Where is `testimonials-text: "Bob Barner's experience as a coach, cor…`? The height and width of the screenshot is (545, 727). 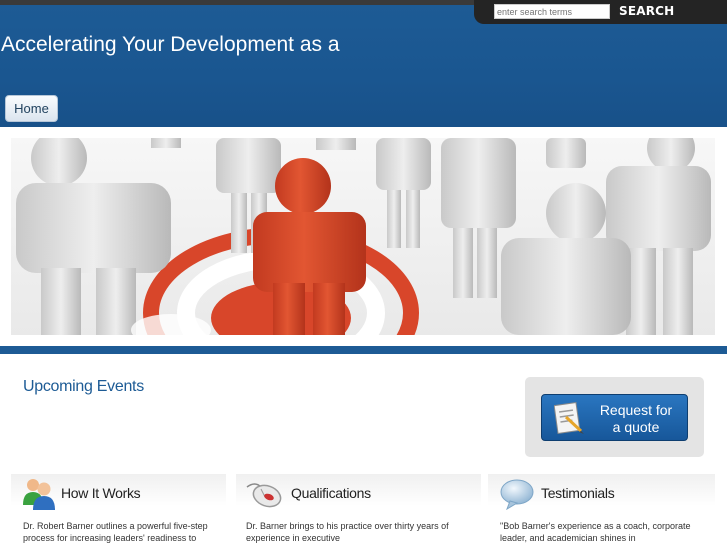
testimonials-text: "Bob Barner's experience as a coach, cor… is located at coordinates (595, 532).